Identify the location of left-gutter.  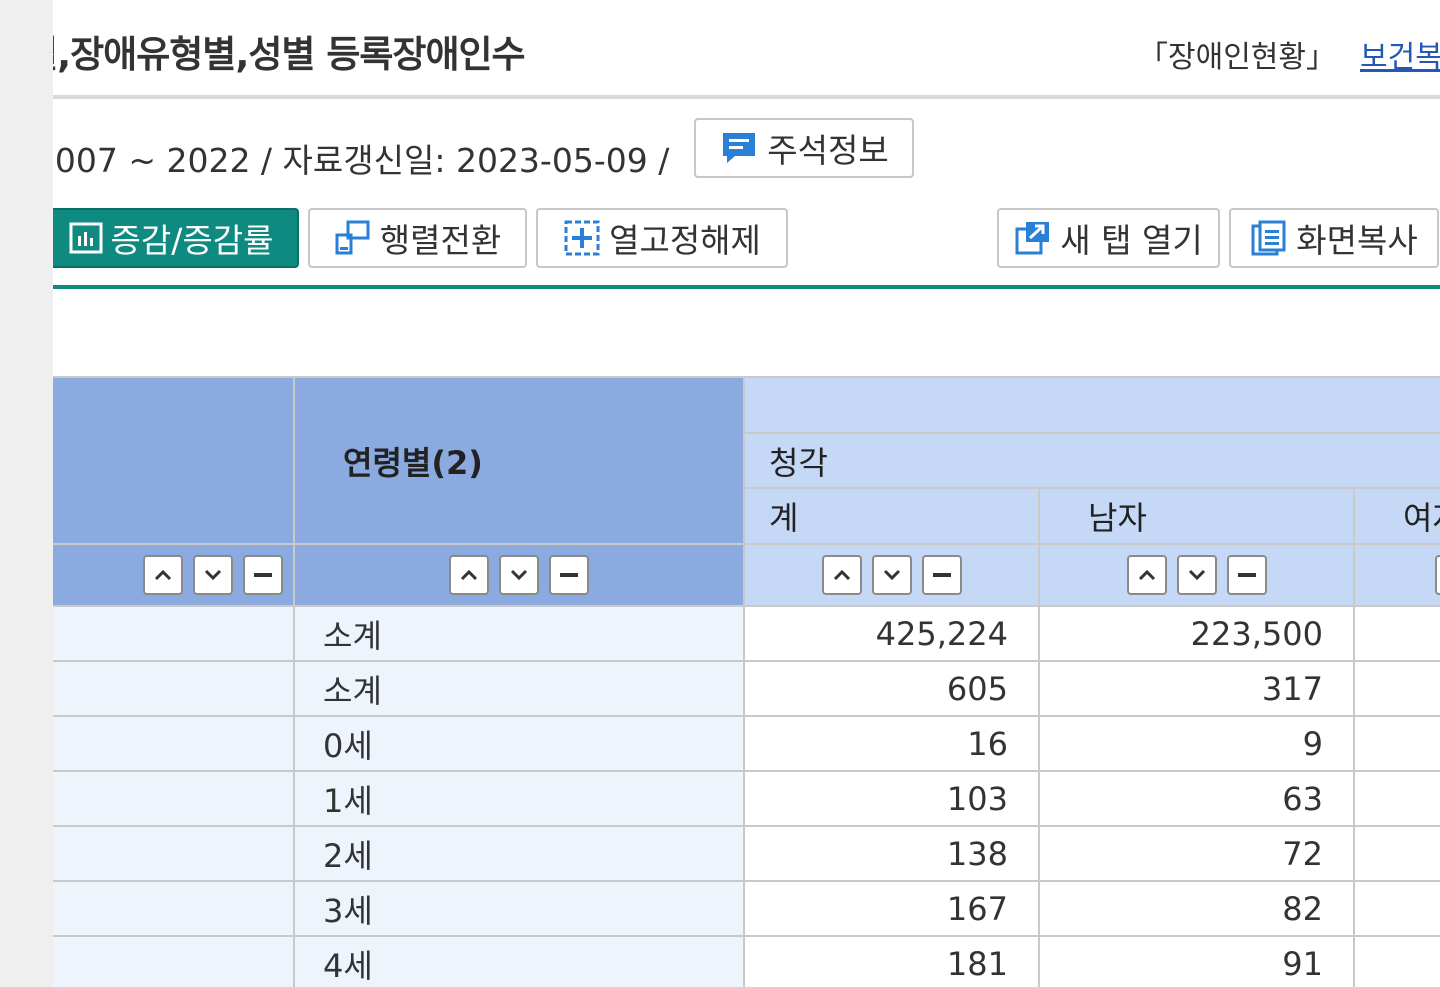
(26, 493).